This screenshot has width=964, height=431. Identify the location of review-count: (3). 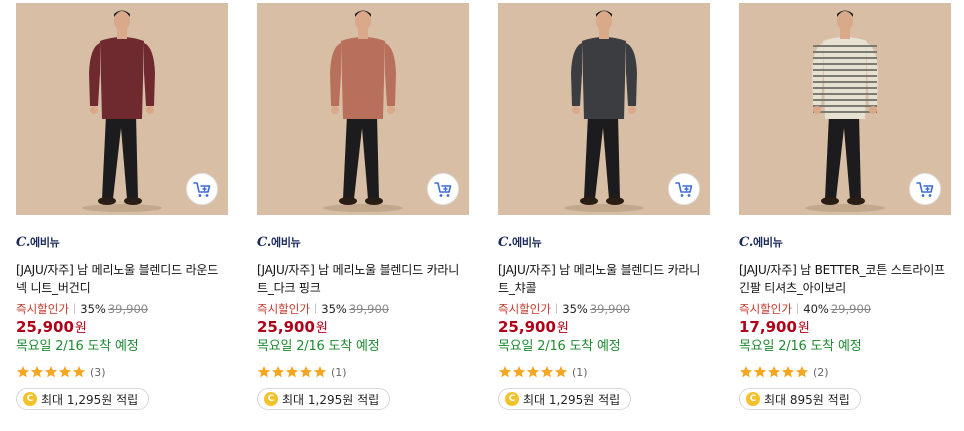
(98, 372).